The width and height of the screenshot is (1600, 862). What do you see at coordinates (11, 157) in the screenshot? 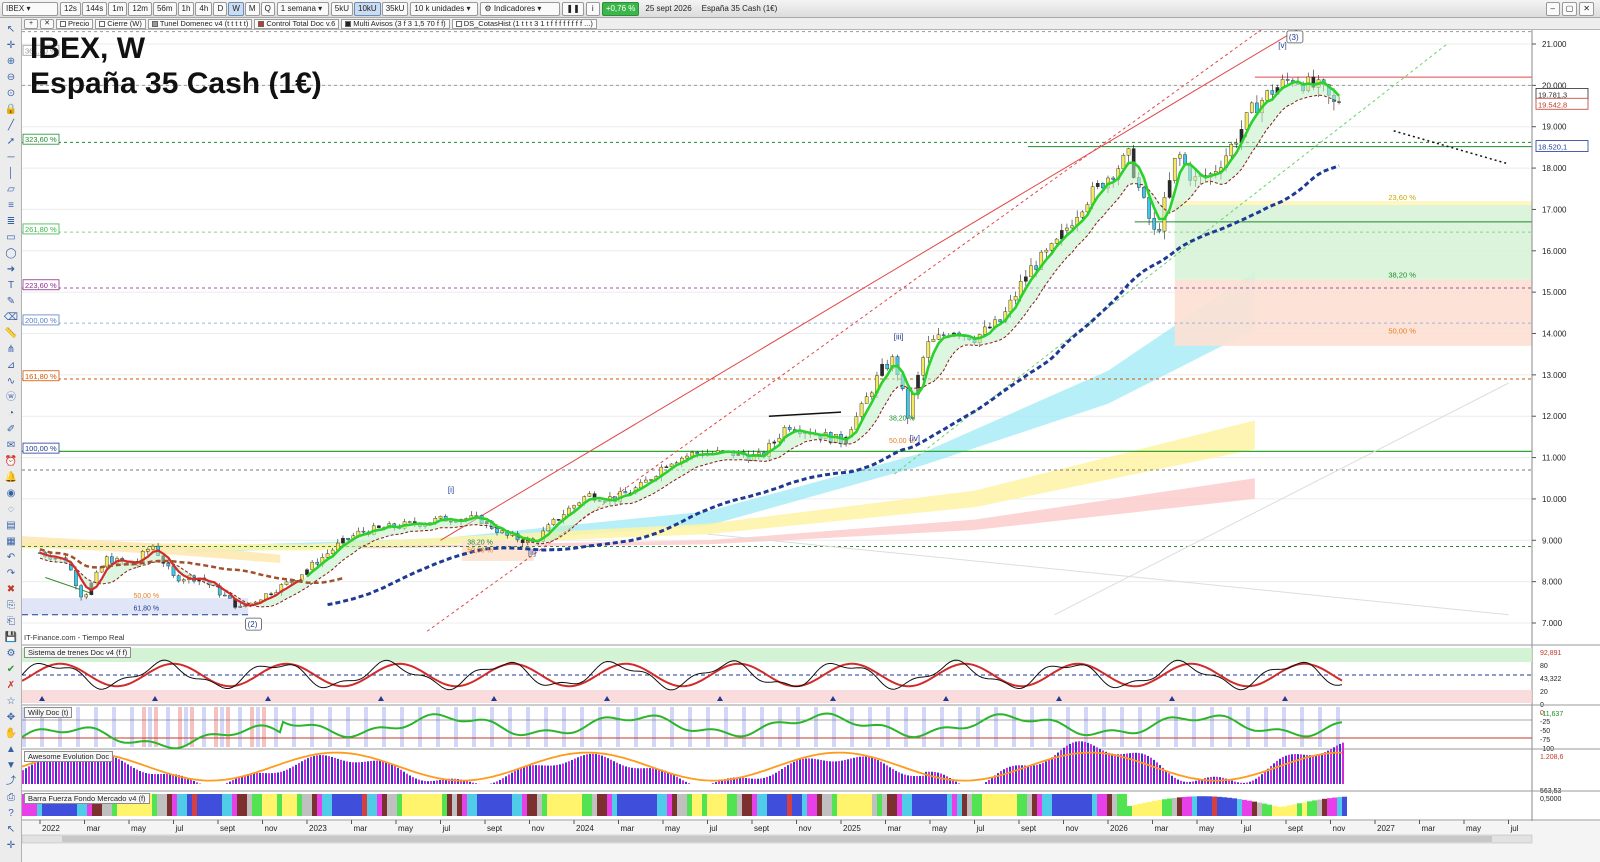
I see `horizontal-line-icon: ─` at bounding box center [11, 157].